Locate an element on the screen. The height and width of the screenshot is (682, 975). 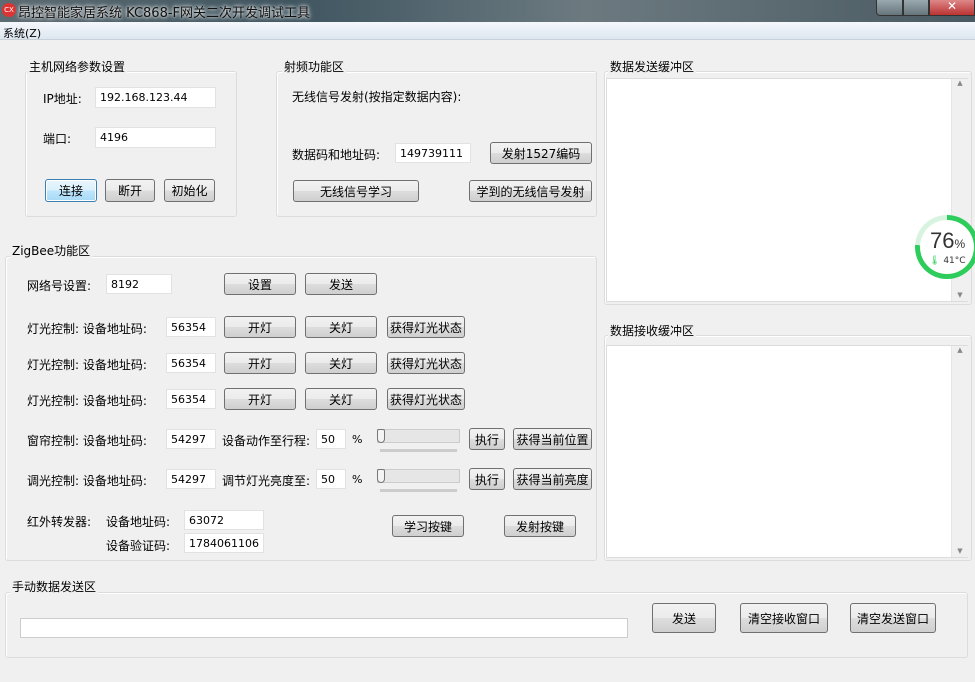
init-button: 初始化 is located at coordinates (189, 190).